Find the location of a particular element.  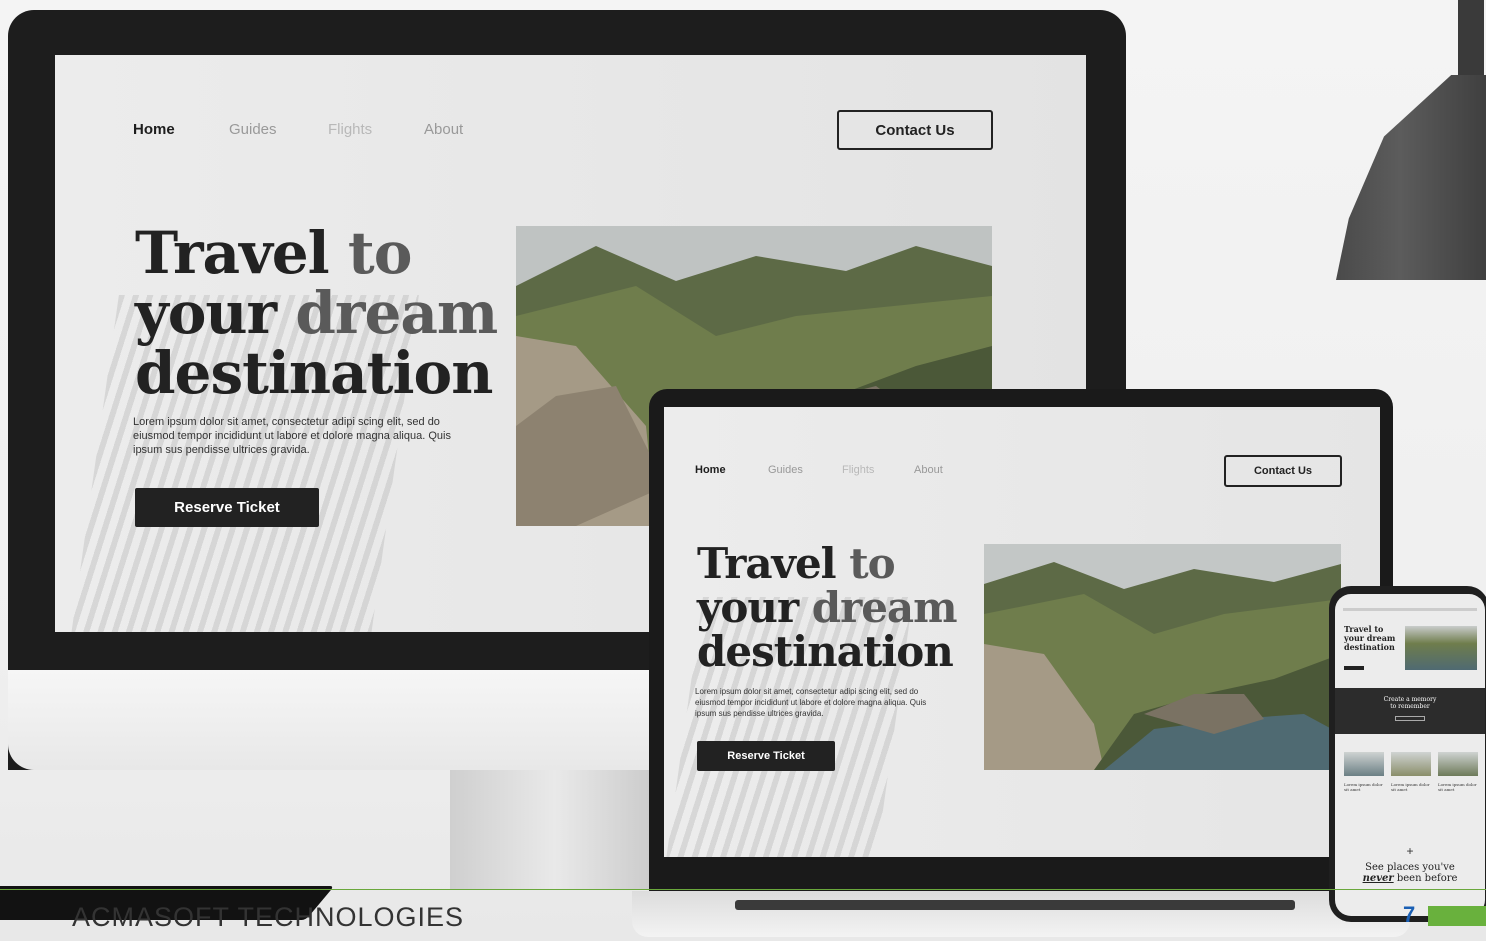

laptop-base is located at coordinates (1021, 914).